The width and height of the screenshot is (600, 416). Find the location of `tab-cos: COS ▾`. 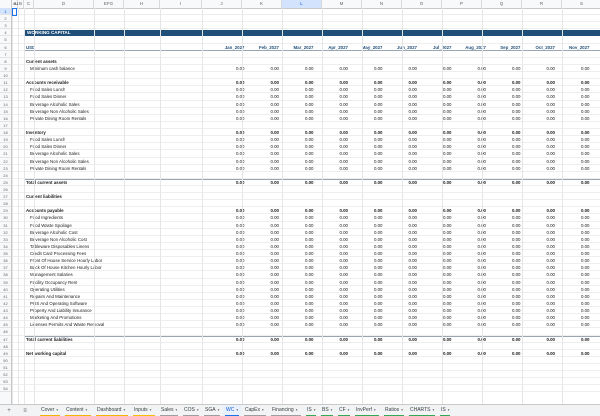

tab-cos: COS ▾ is located at coordinates (191, 410).